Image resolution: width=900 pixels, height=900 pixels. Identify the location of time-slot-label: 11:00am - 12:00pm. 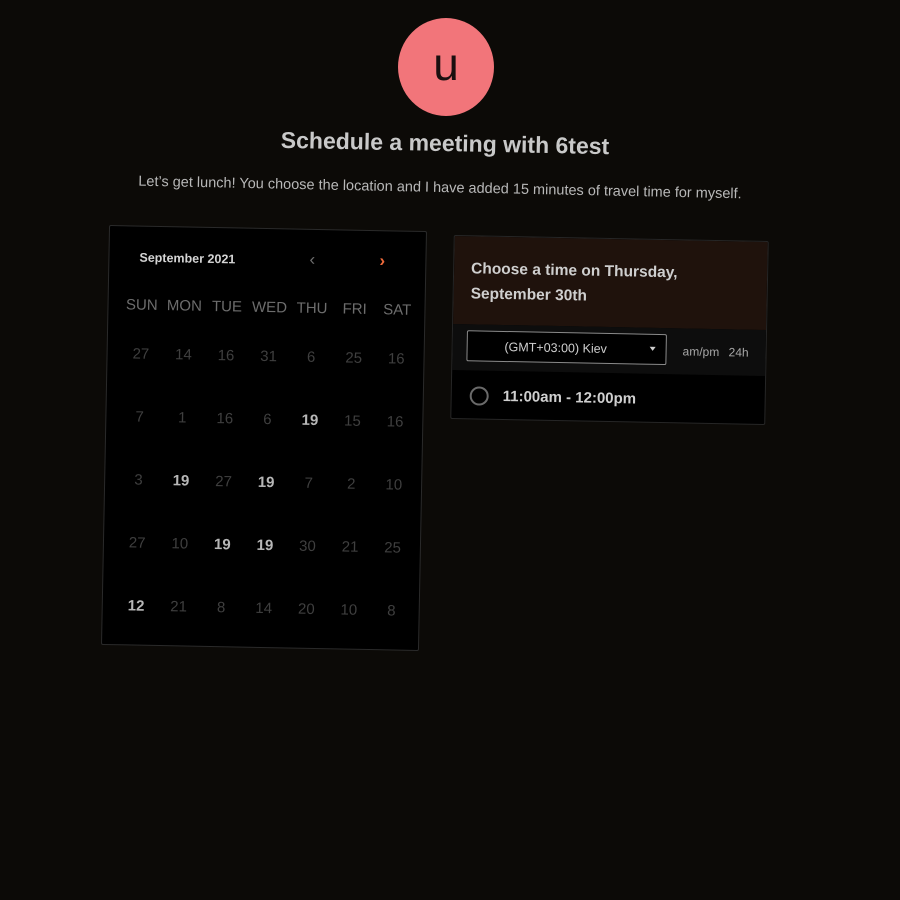
(569, 397).